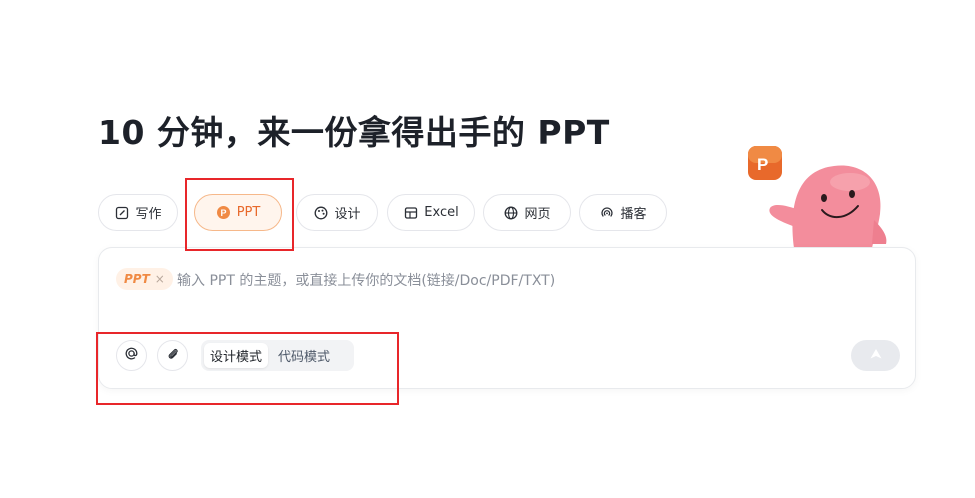 The width and height of the screenshot is (975, 498). Describe the element at coordinates (160, 279) in the screenshot. I see `chip-close-icon: ×` at that location.